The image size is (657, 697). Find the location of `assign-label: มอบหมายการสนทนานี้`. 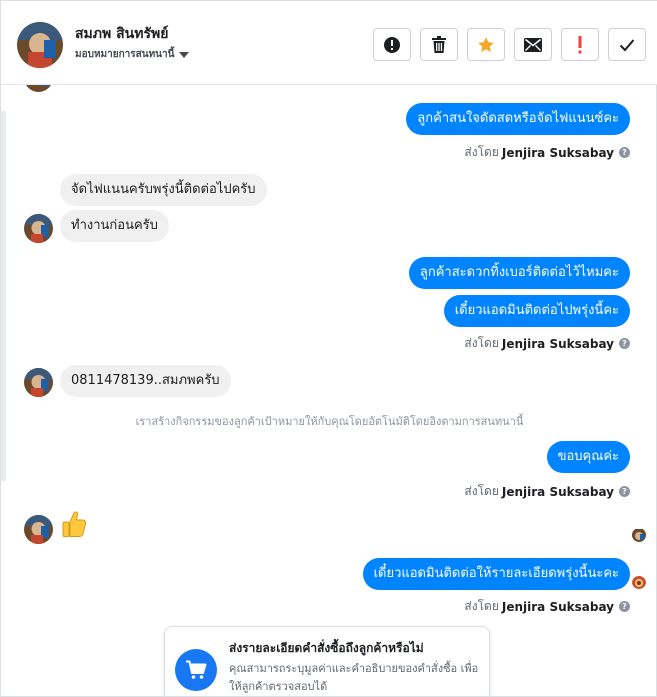

assign-label: มอบหมายการสนทนานี้ is located at coordinates (125, 54).